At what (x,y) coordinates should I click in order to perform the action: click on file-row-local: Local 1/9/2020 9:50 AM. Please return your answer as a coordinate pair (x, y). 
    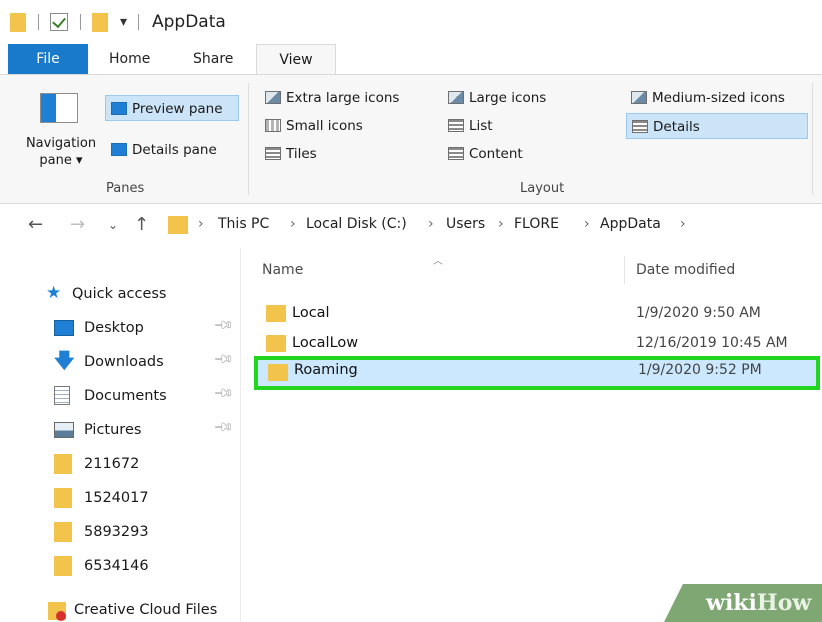
    Looking at the image, I should click on (539, 314).